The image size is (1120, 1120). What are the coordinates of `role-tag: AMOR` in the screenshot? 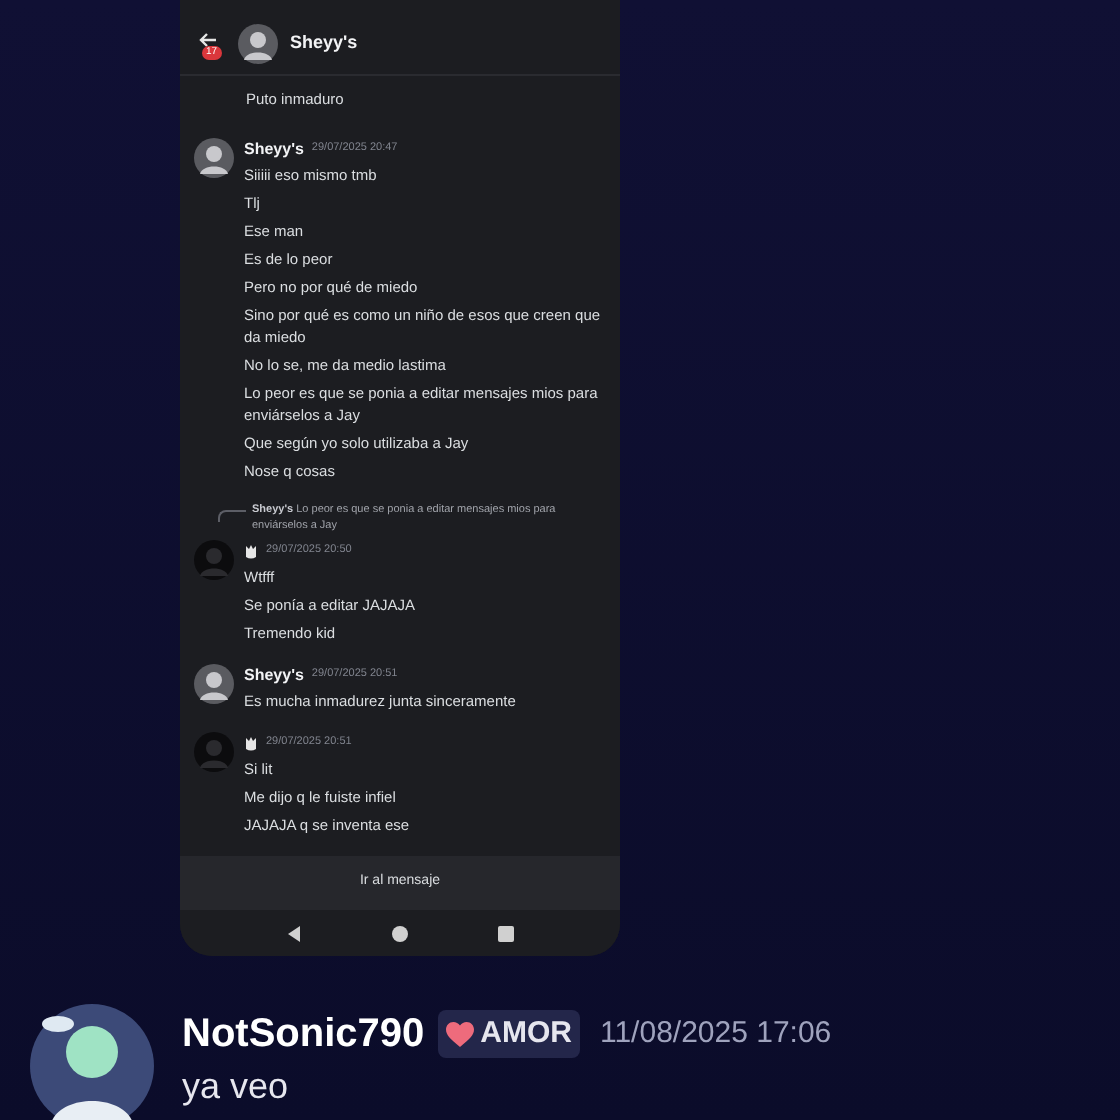 It's located at (509, 1034).